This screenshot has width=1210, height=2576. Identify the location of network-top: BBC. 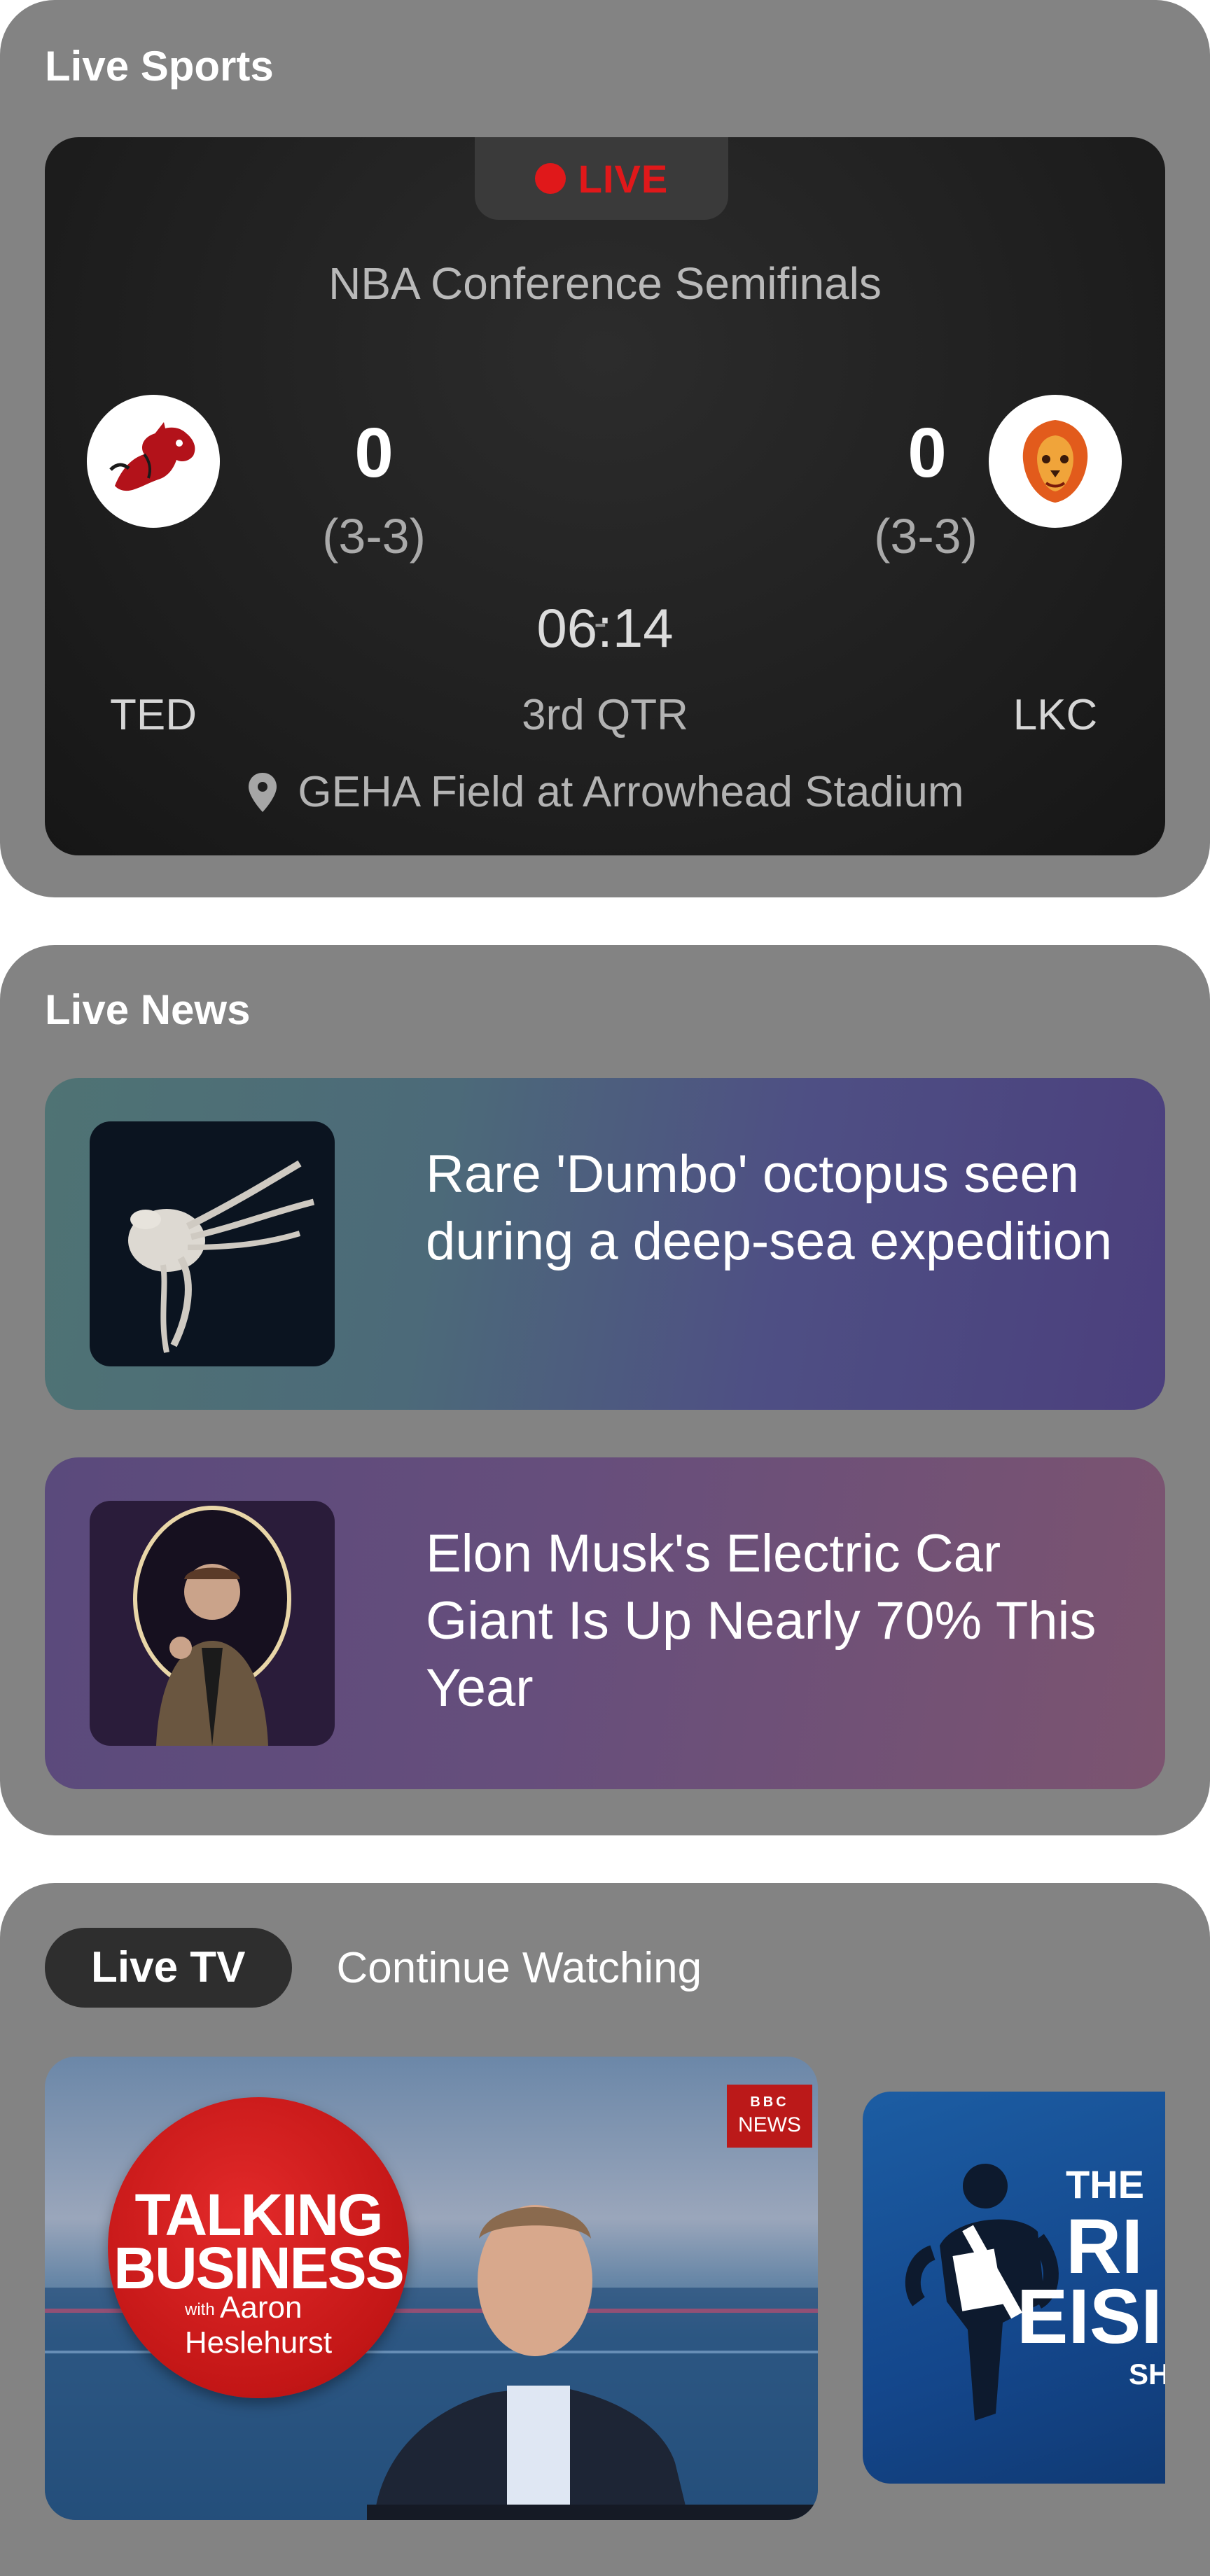
(769, 2102).